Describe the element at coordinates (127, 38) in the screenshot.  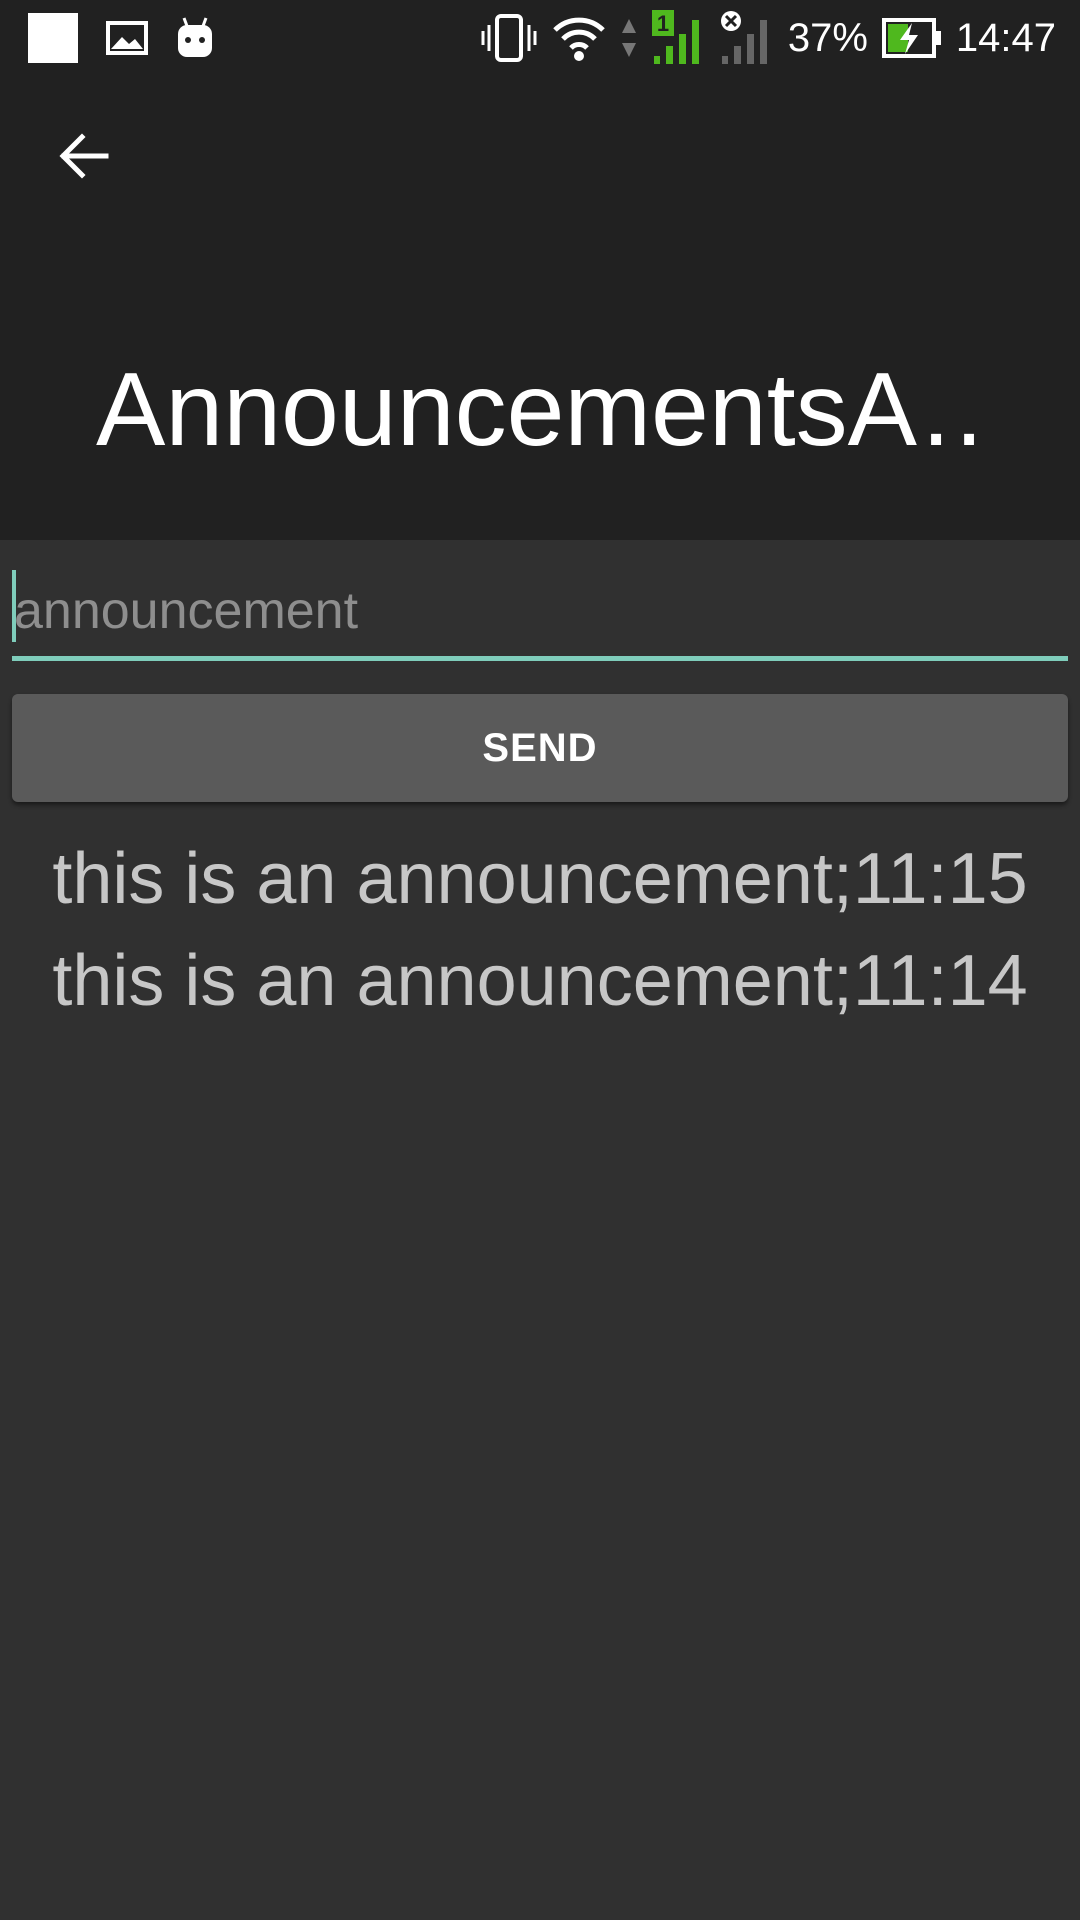
I see `image-icon` at that location.